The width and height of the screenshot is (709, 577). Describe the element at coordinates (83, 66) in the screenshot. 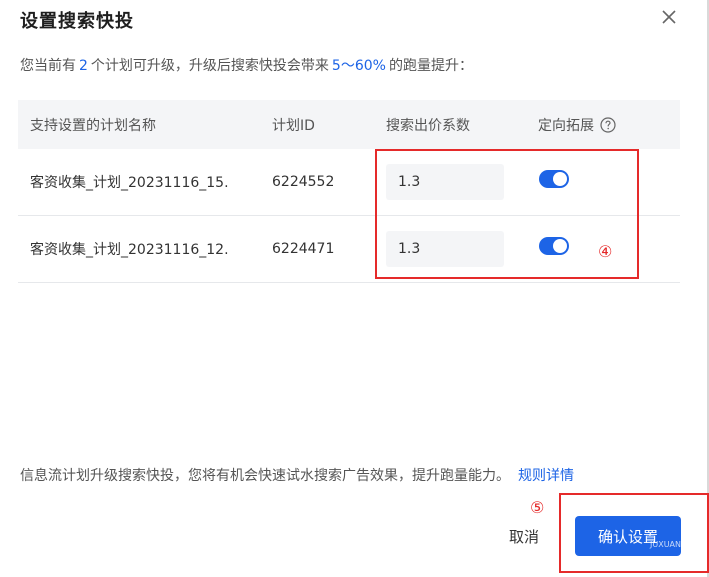

I see `plan-count: 2` at that location.